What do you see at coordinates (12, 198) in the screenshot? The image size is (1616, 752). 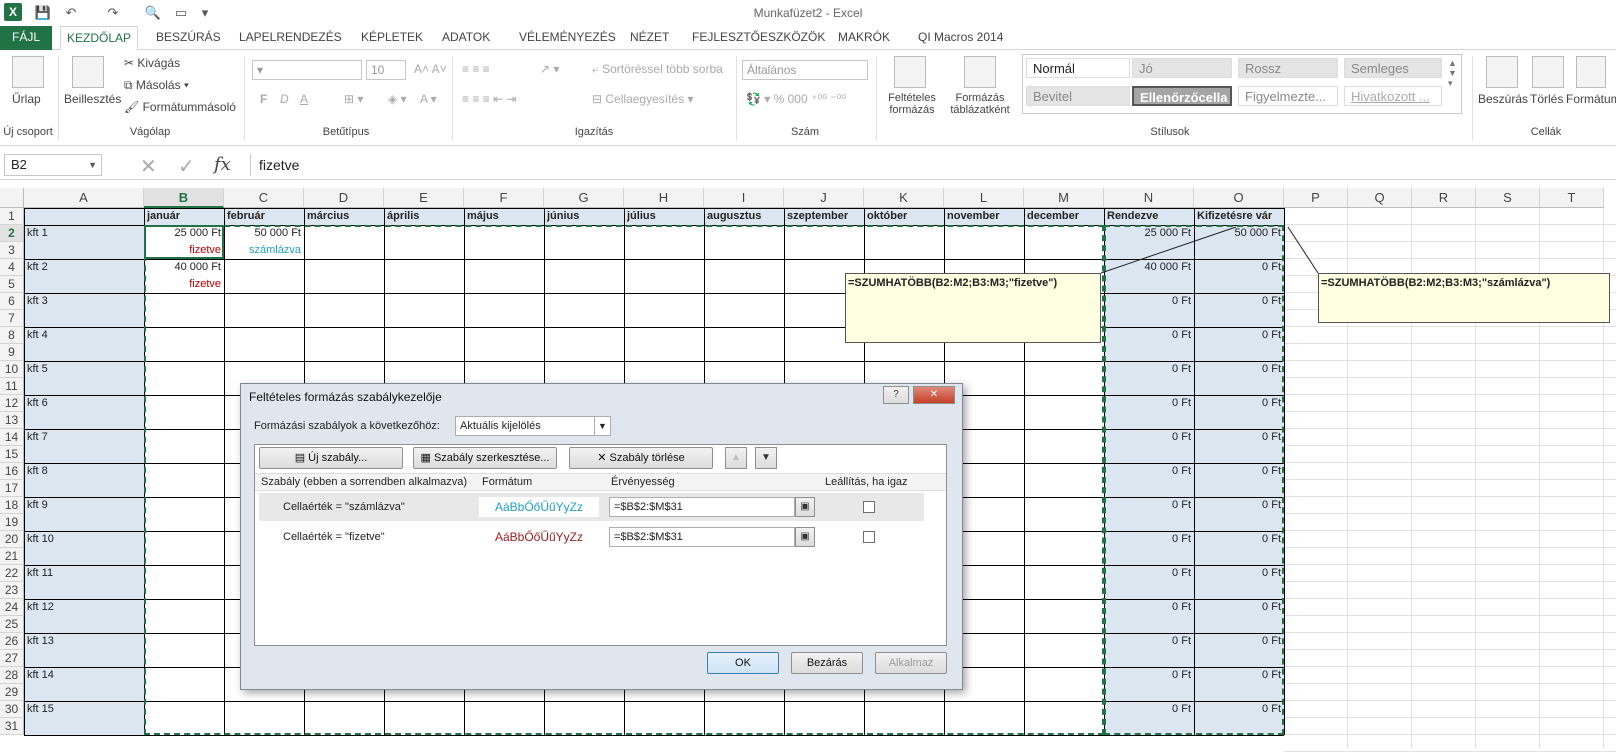 I see `select-all-corner` at bounding box center [12, 198].